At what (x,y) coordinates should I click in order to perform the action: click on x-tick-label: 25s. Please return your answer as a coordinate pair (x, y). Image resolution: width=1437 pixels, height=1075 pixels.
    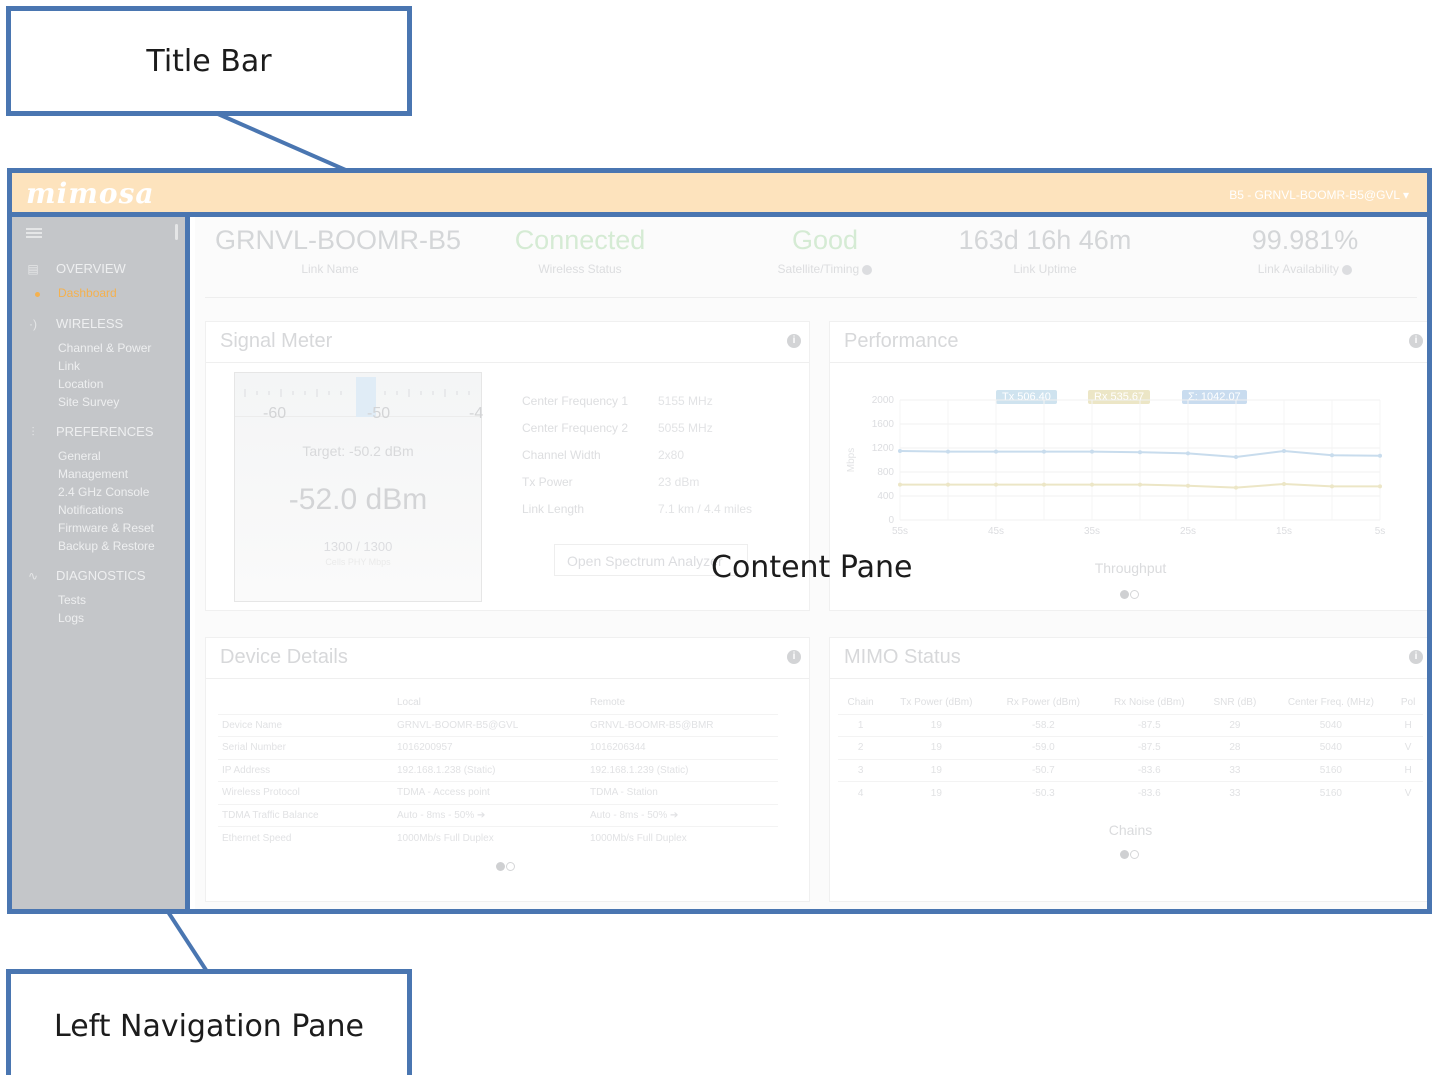
    Looking at the image, I should click on (1188, 531).